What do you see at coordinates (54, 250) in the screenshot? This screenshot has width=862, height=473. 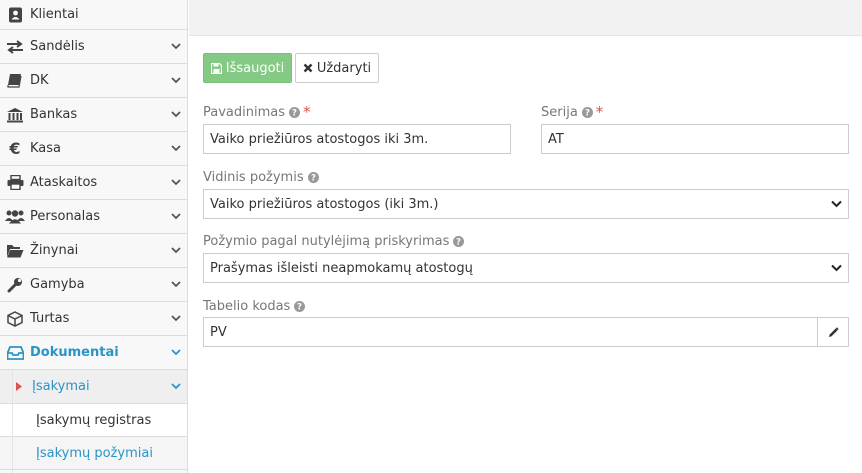 I see `sidebar-item-label: Žinynai` at bounding box center [54, 250].